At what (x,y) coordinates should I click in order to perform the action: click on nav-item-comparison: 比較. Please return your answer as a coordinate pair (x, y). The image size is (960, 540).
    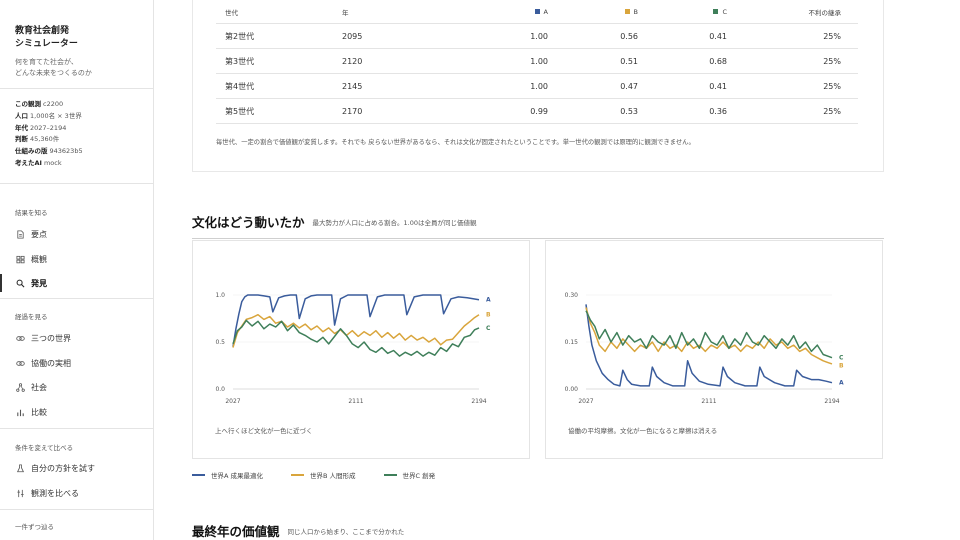
    Looking at the image, I should click on (76, 412).